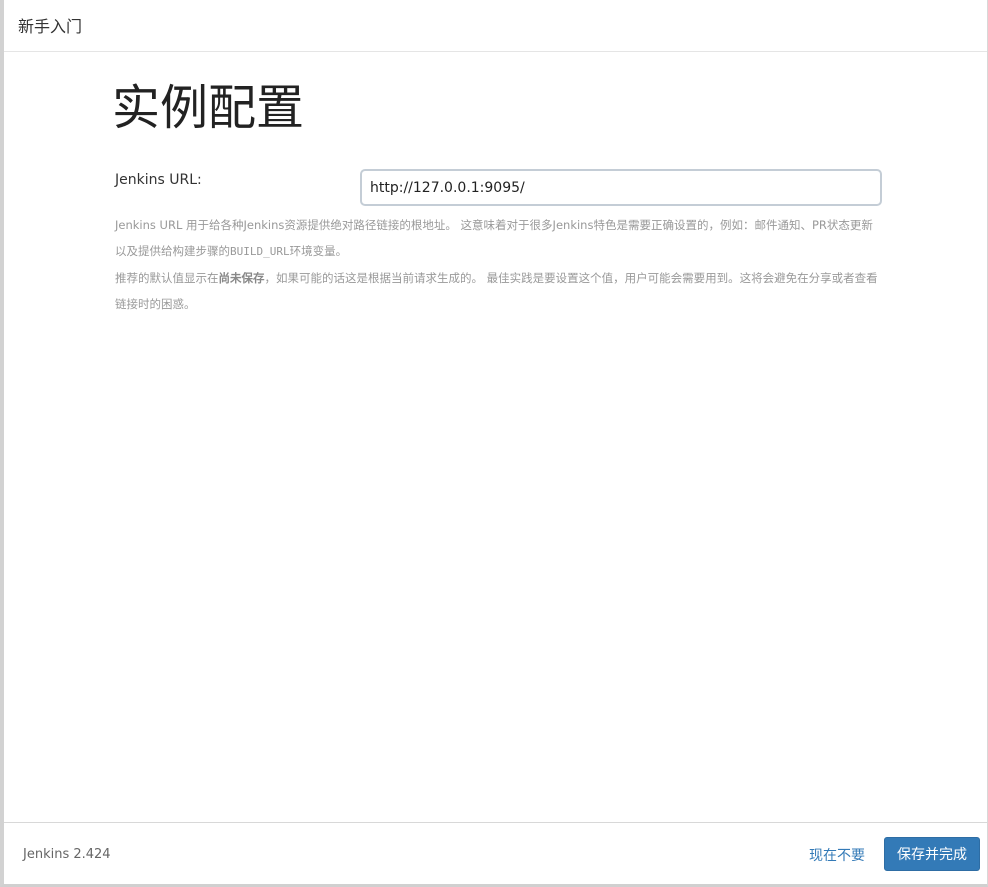 The image size is (988, 887). I want to click on dialog-title: 新手入门, so click(50, 26).